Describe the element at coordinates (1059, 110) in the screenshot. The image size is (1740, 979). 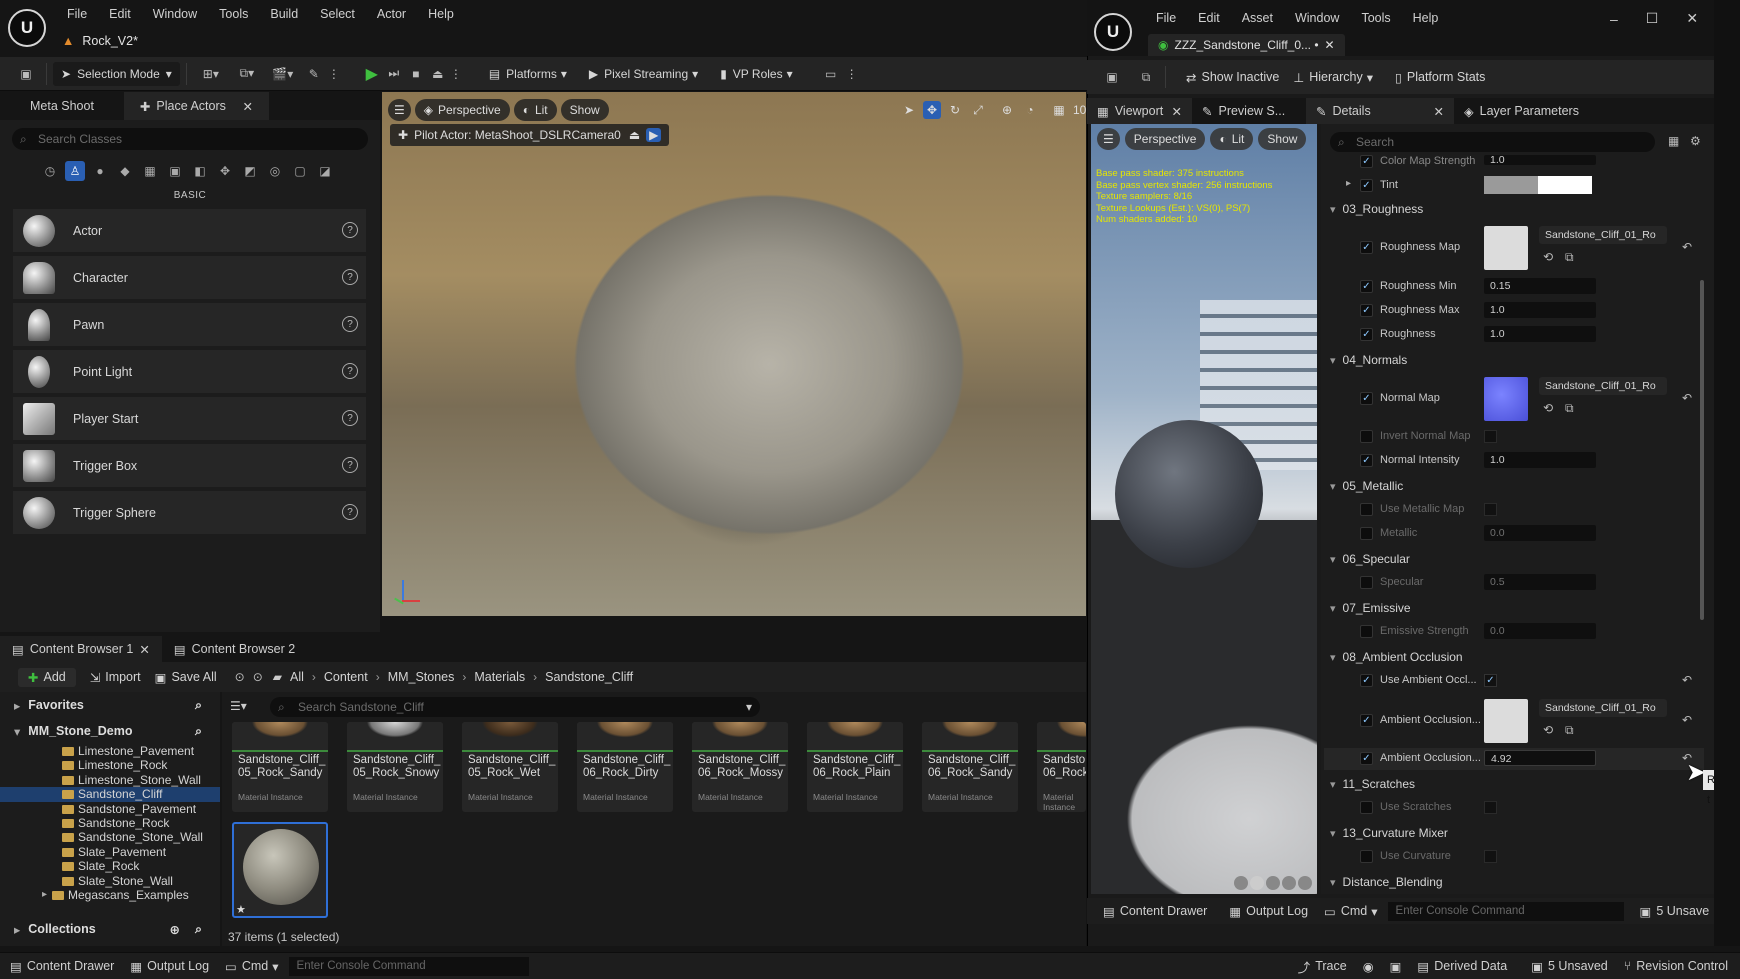
I see `grid-snap-icon: ▦` at that location.